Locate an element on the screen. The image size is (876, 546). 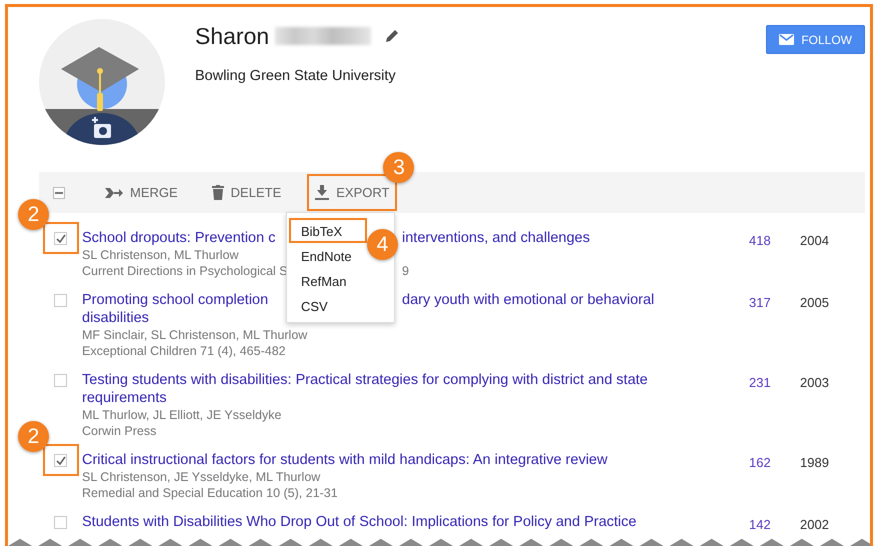
trash-icon is located at coordinates (218, 192).